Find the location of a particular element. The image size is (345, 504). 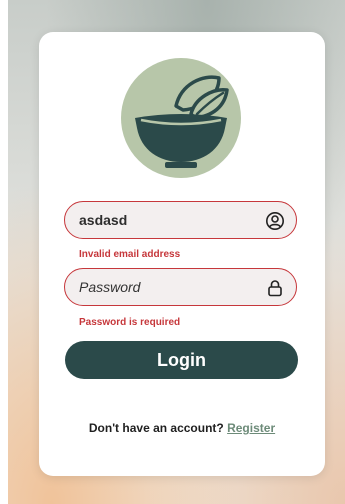

left-edge-strip is located at coordinates (4, 252).